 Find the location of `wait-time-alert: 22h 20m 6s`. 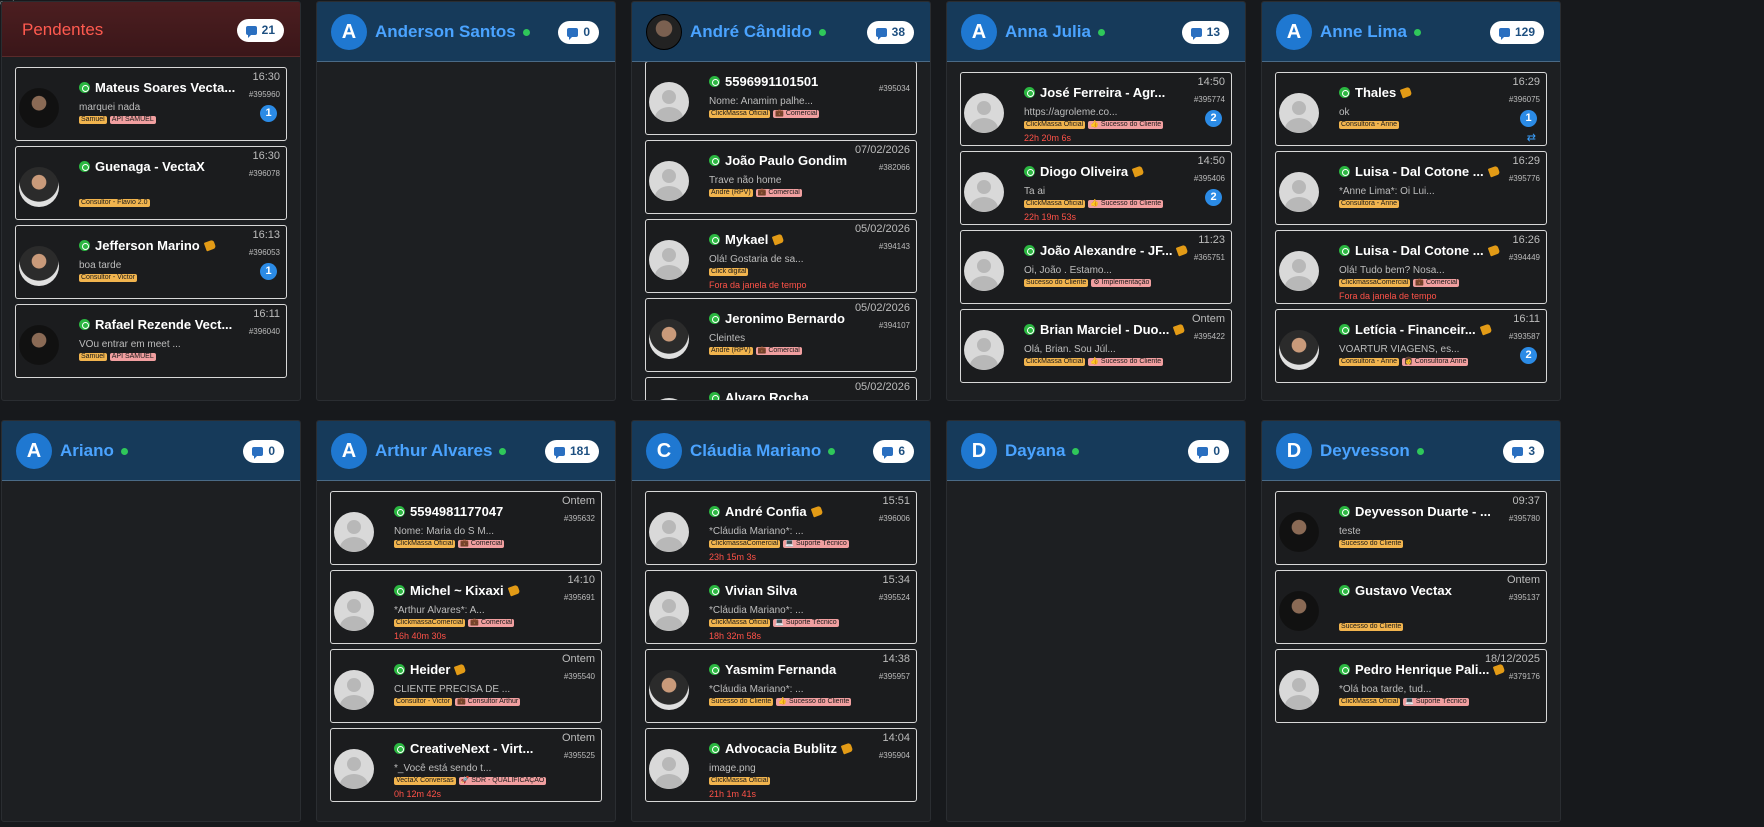

wait-time-alert: 22h 20m 6s is located at coordinates (1048, 138).